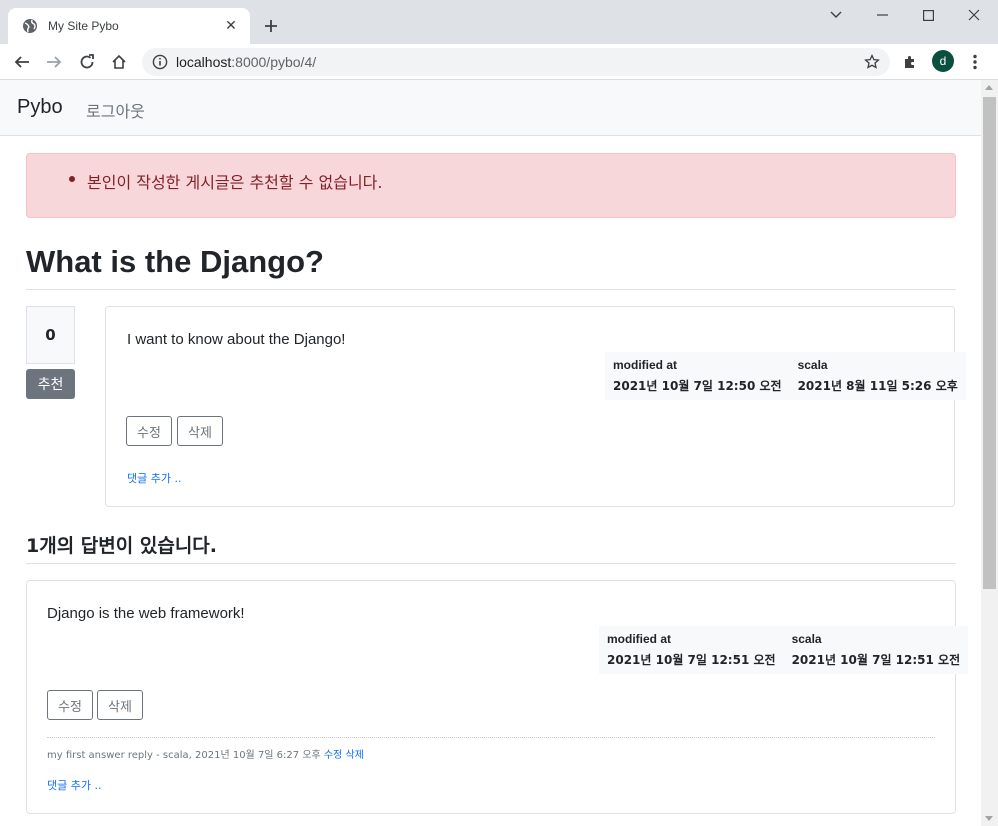 The image size is (998, 826). I want to click on add-answer-comment-link: 댓글 추가 .., so click(74, 785).